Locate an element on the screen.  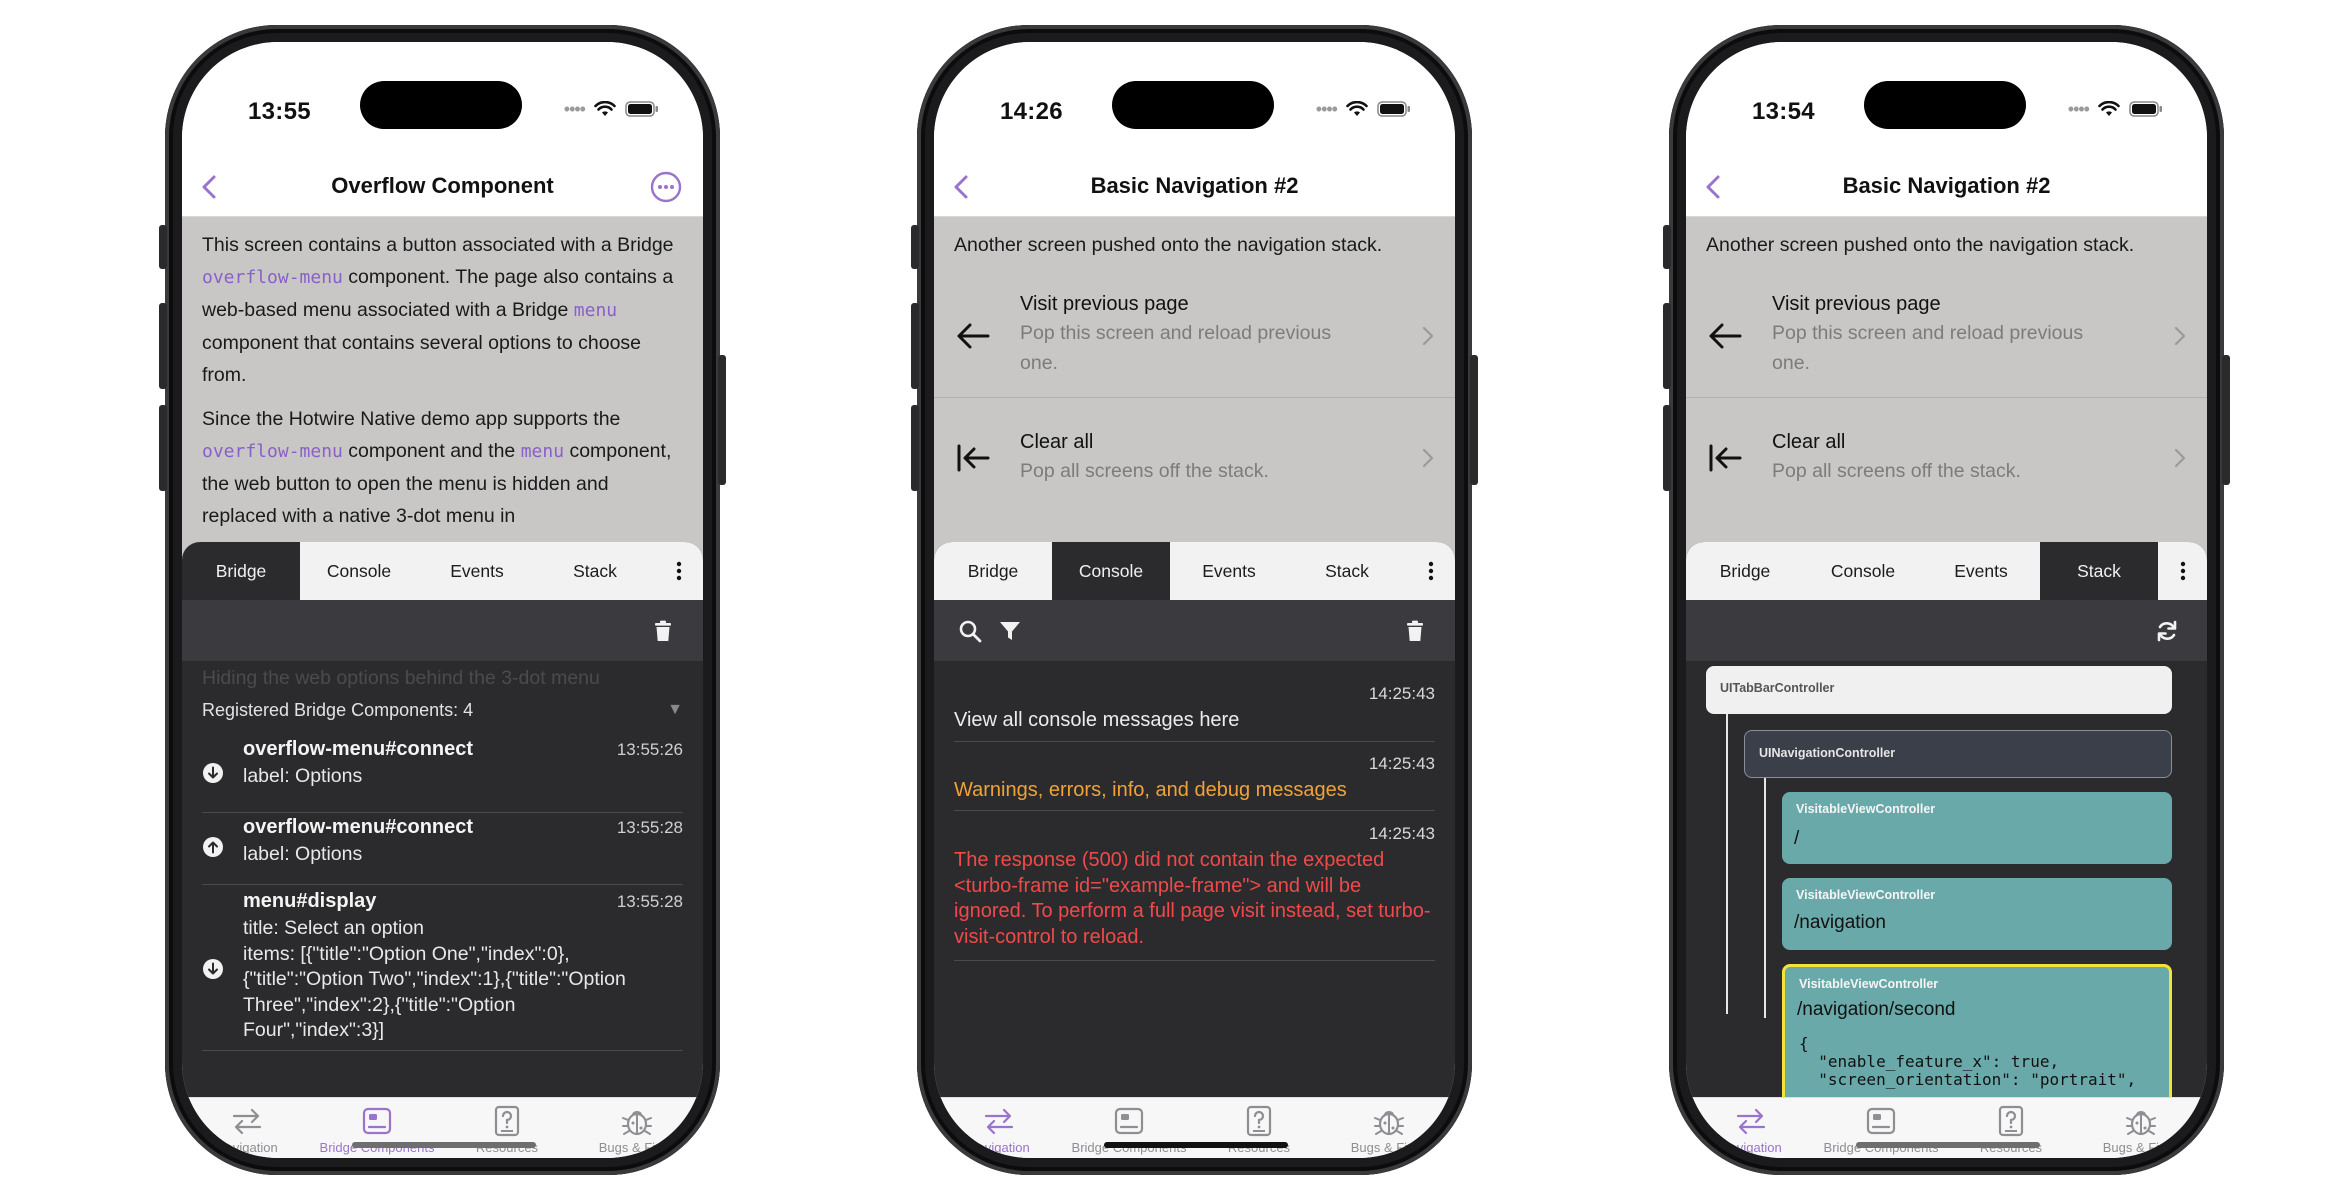
navigation-bar: Basic Navigation #2 is located at coordinates (1194, 187).